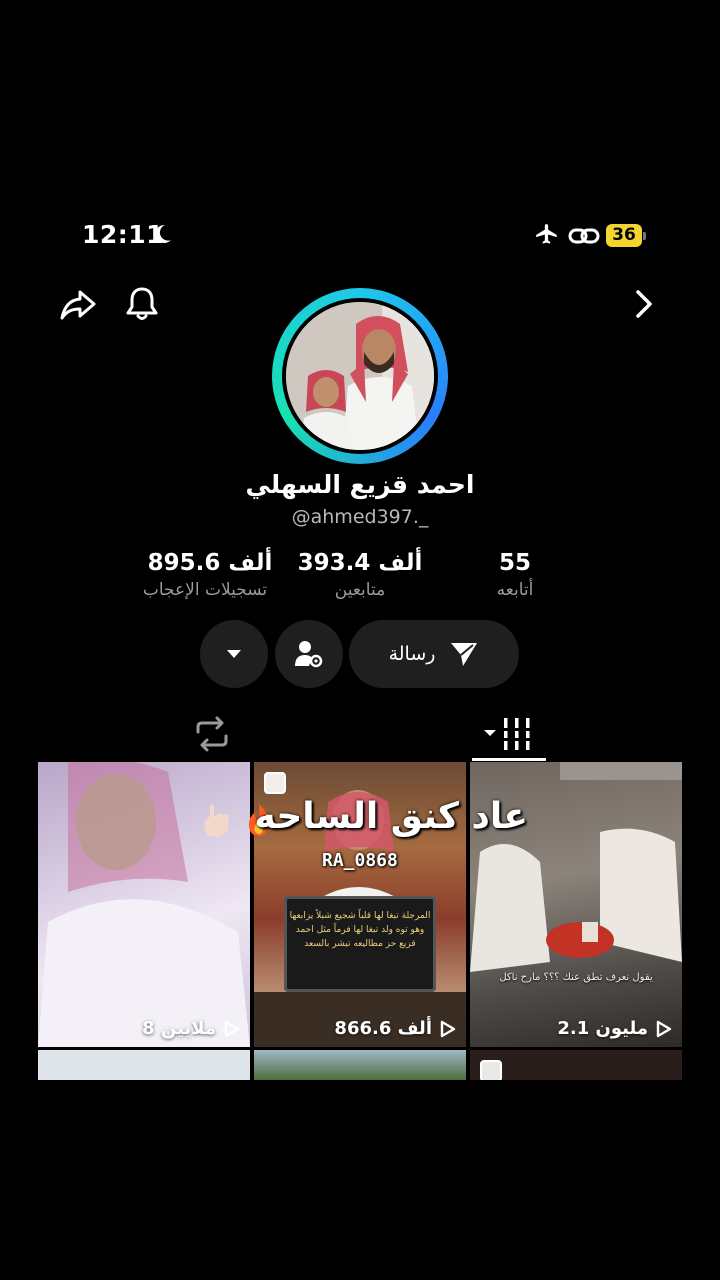 Image resolution: width=720 pixels, height=1280 pixels. Describe the element at coordinates (142, 303) in the screenshot. I see `bell-icon` at that location.